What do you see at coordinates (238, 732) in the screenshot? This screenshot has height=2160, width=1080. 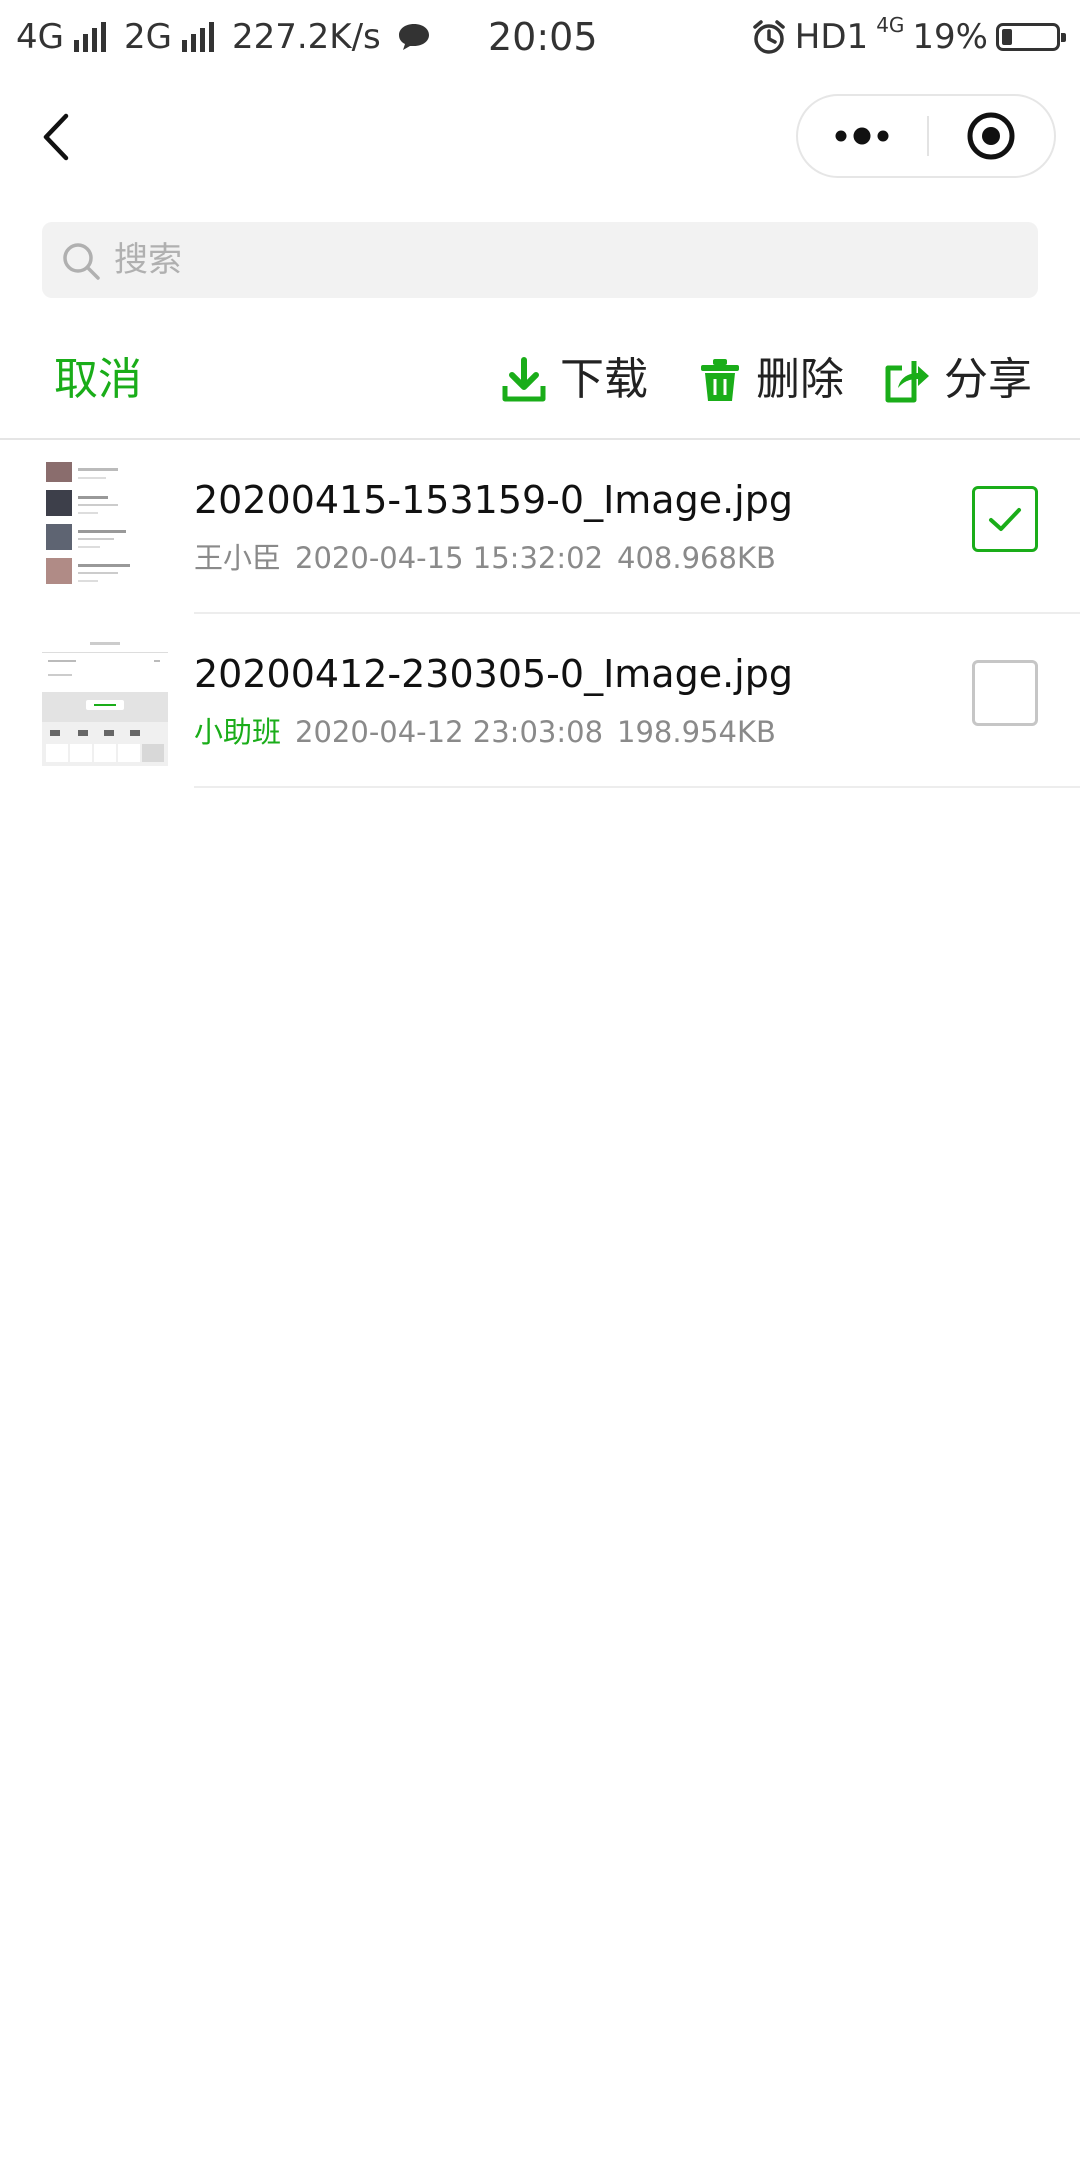 I see `file-sender: 小助班` at bounding box center [238, 732].